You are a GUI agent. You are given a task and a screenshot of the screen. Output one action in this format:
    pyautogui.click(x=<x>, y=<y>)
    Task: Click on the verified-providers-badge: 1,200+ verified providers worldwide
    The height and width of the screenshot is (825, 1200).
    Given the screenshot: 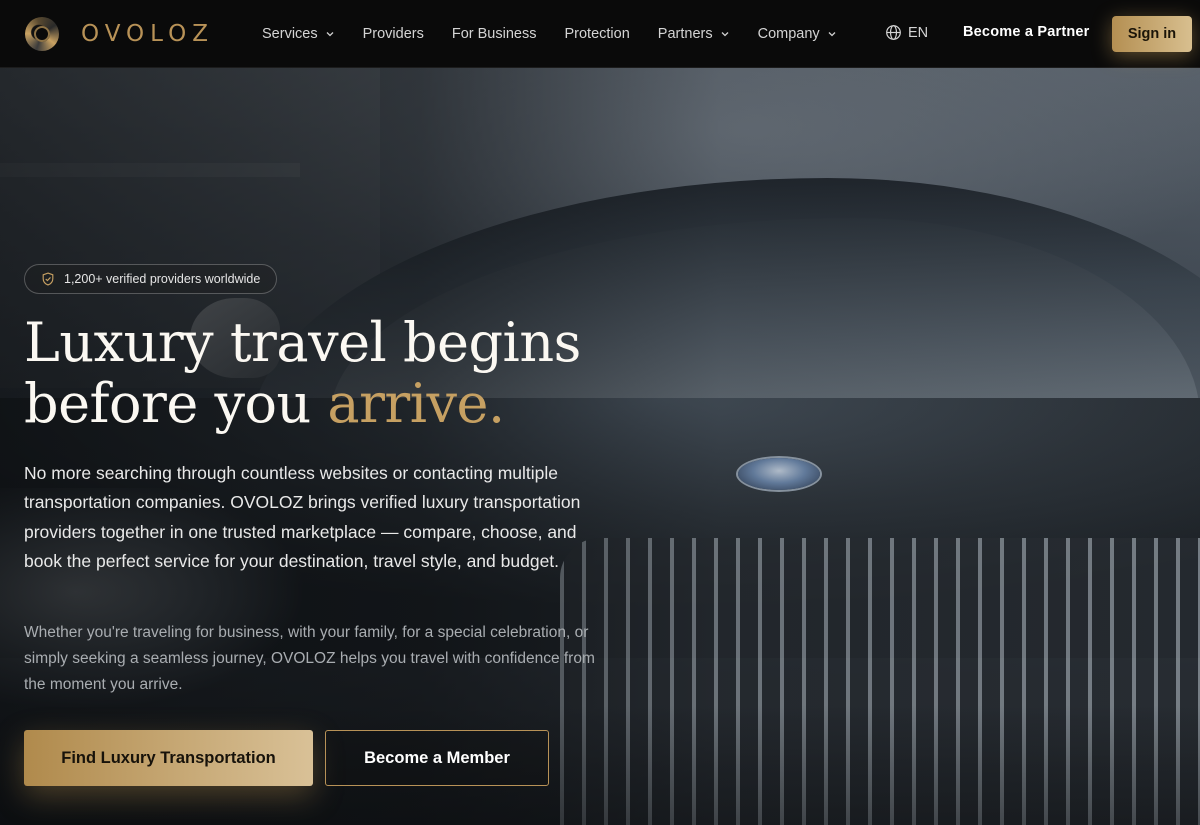 What is the action you would take?
    pyautogui.click(x=151, y=279)
    